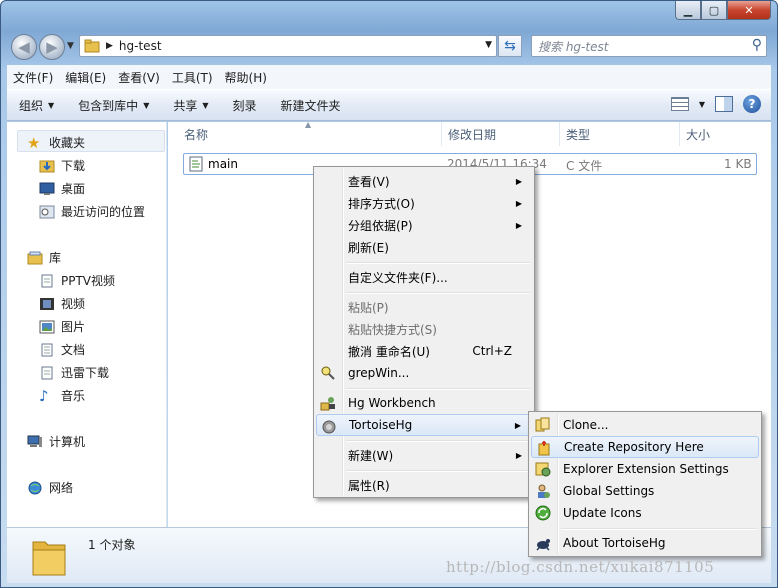 This screenshot has height=588, width=778. What do you see at coordinates (424, 307) in the screenshot?
I see `menu-item-paste: 粘贴(P)` at bounding box center [424, 307].